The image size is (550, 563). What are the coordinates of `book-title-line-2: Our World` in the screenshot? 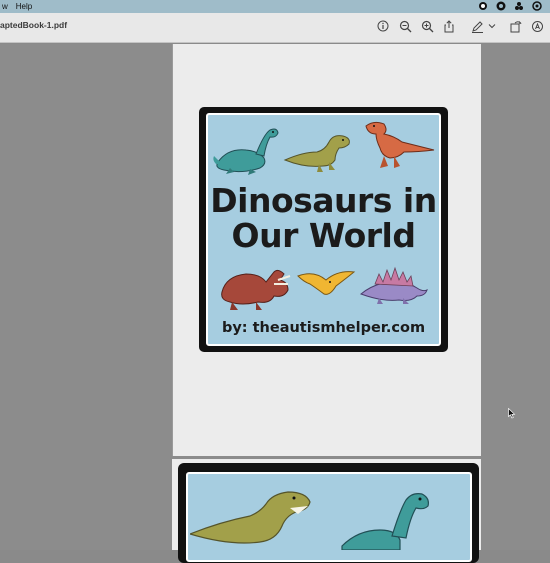 It's located at (323, 235).